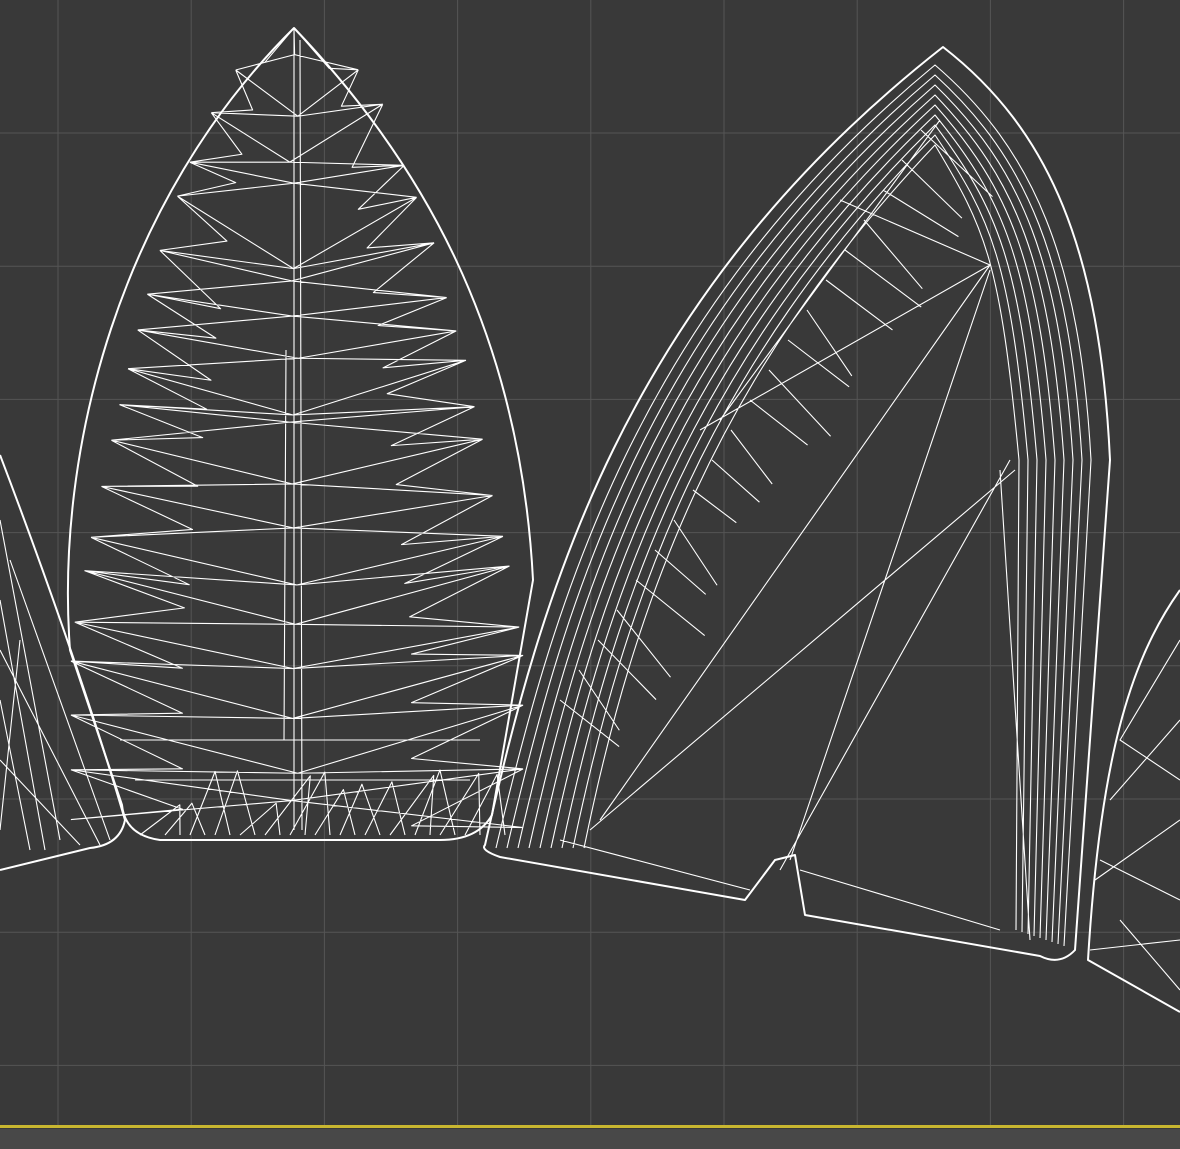 The image size is (1180, 1149). Describe the element at coordinates (590, 1126) in the screenshot. I see `active-viewport-border` at that location.